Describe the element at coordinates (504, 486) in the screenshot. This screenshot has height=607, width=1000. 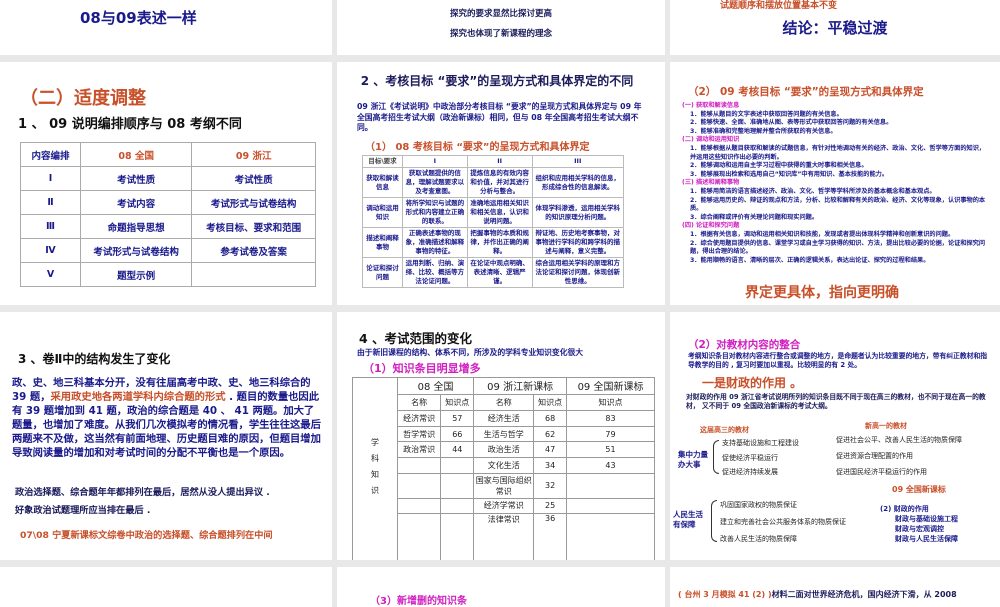
I see `cell: 国家与国际组织常识` at that location.